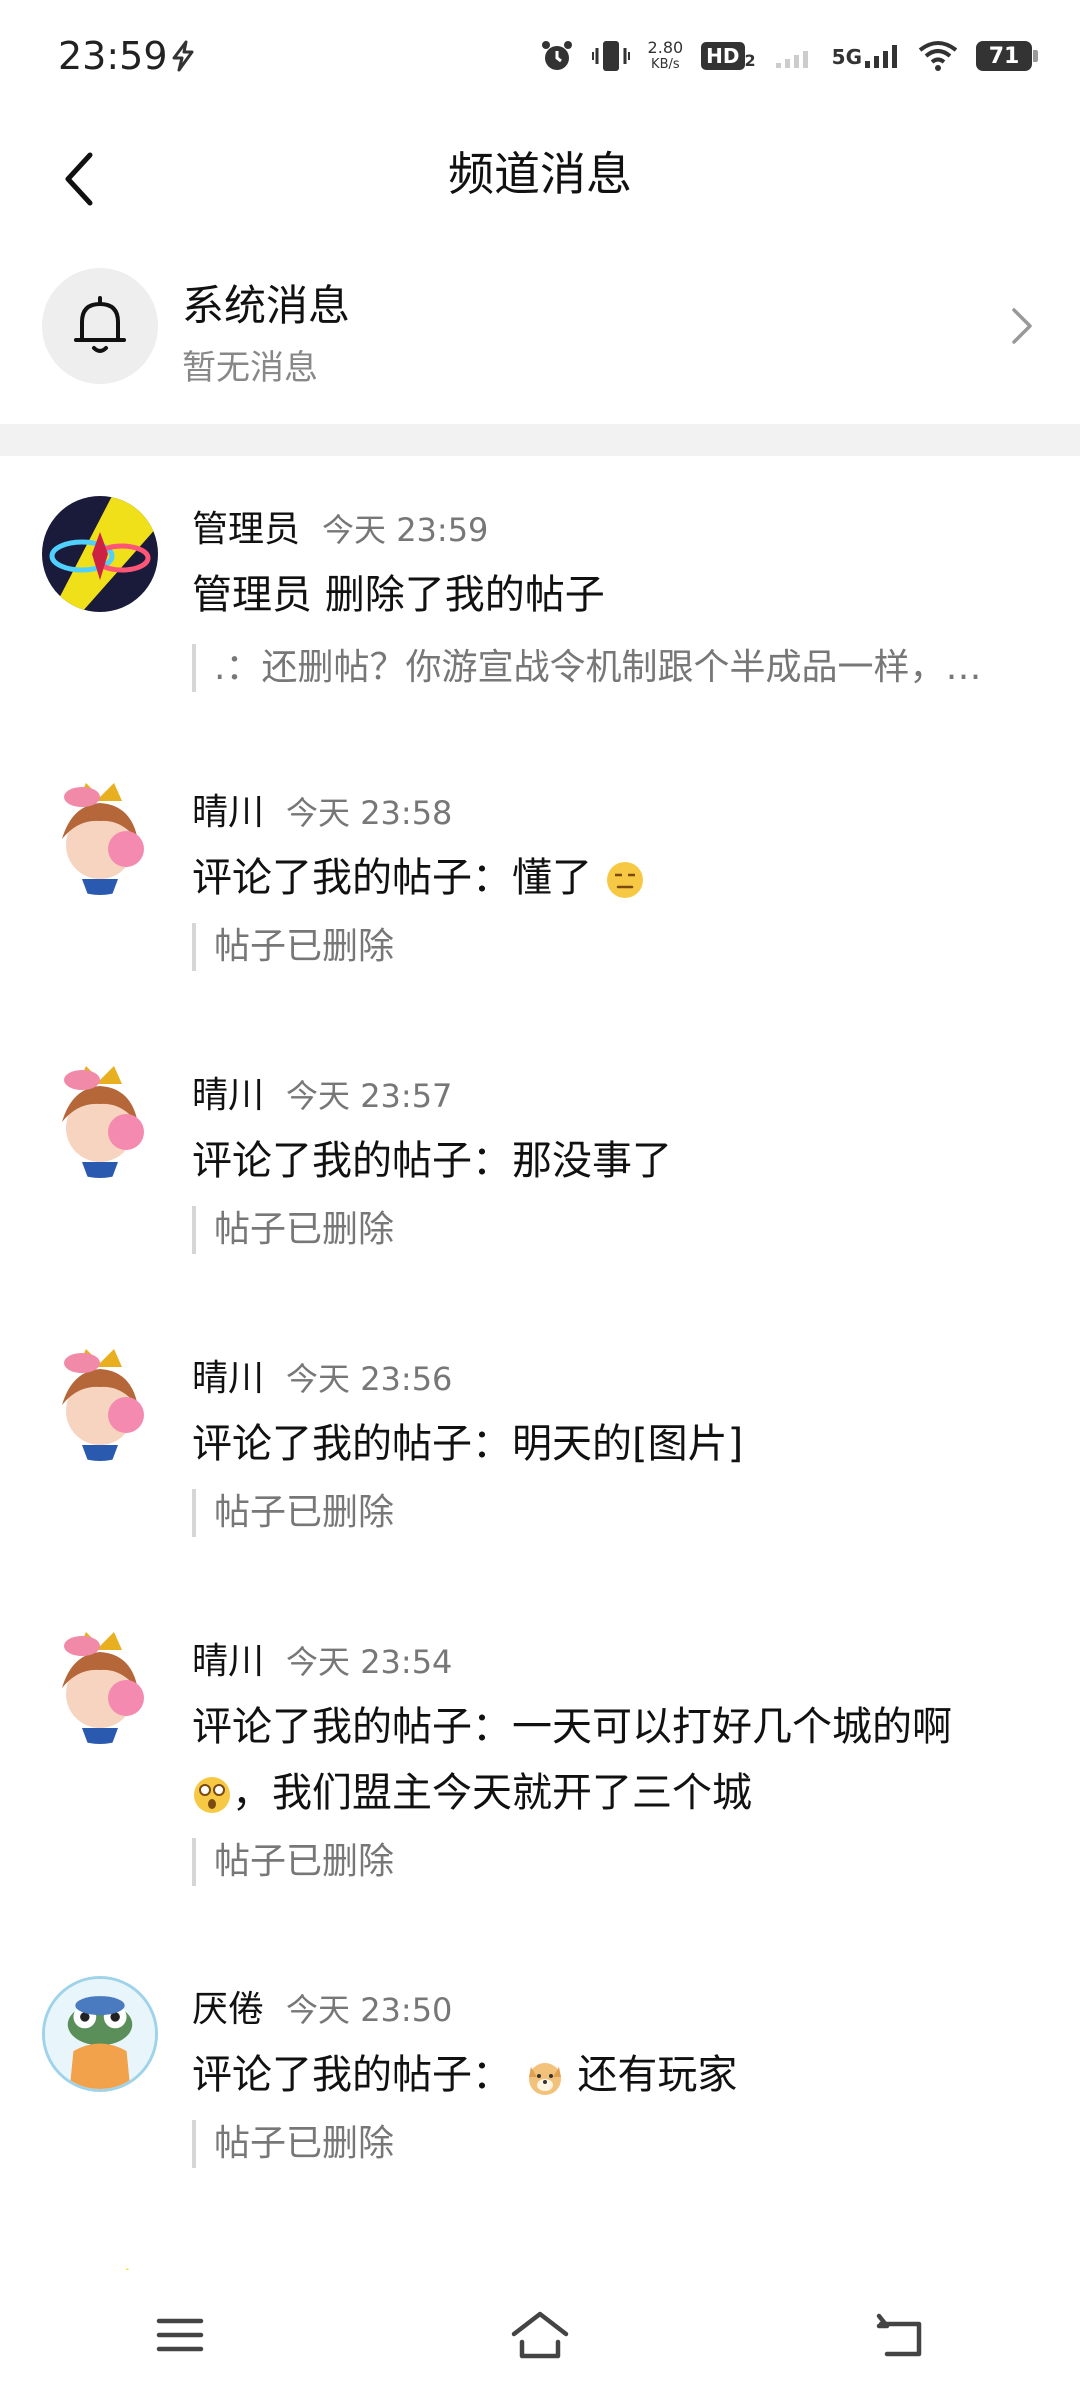 The width and height of the screenshot is (1080, 2400). What do you see at coordinates (610, 56) in the screenshot?
I see `vibrate-icon` at bounding box center [610, 56].